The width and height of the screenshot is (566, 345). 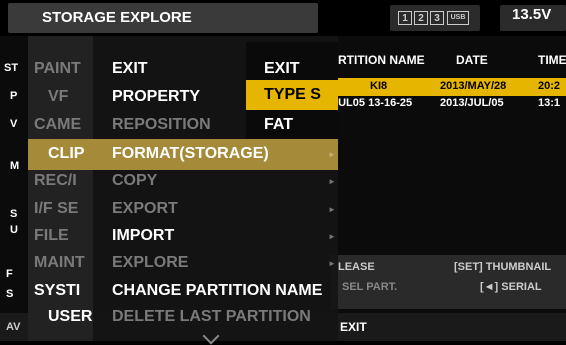 What do you see at coordinates (552, 60) in the screenshot?
I see `col-time: TIME` at bounding box center [552, 60].